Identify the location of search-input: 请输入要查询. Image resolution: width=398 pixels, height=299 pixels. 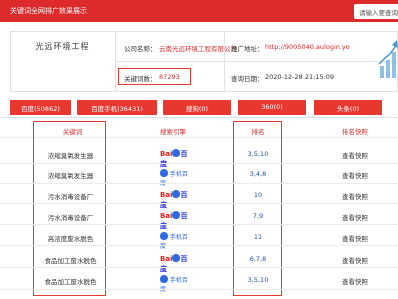
(376, 11).